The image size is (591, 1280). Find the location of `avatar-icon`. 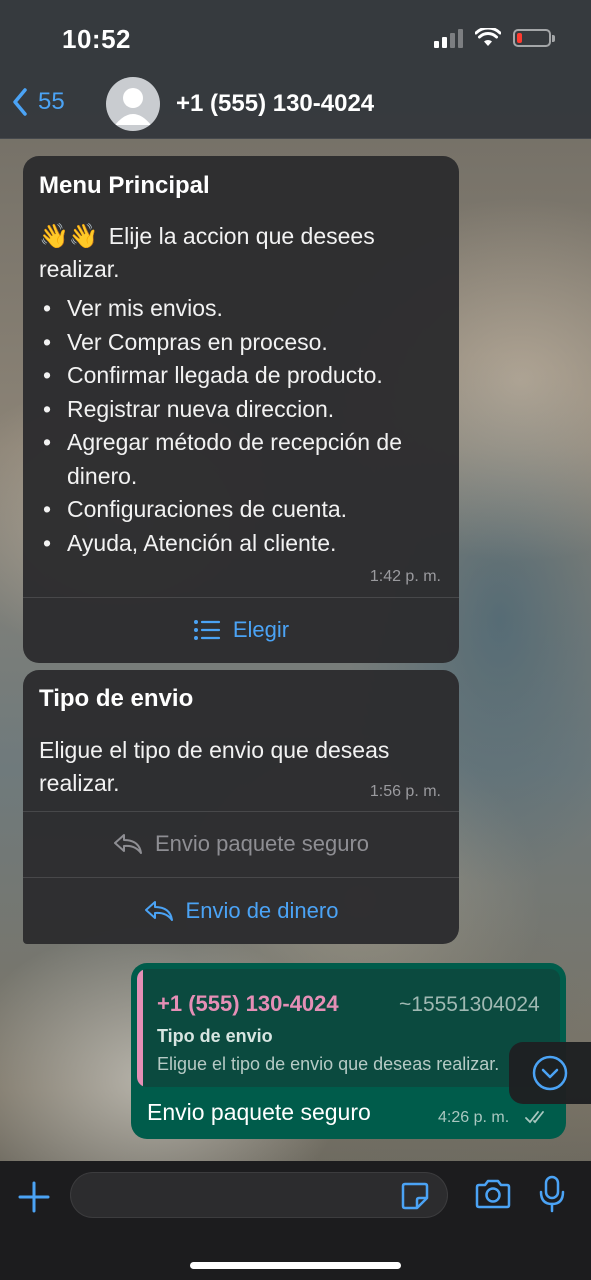

avatar-icon is located at coordinates (133, 106).